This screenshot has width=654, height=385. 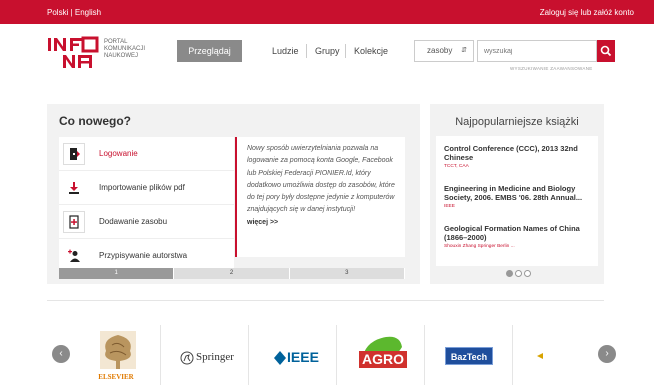 What do you see at coordinates (347, 273) in the screenshot?
I see `pager-page-3: 3` at bounding box center [347, 273].